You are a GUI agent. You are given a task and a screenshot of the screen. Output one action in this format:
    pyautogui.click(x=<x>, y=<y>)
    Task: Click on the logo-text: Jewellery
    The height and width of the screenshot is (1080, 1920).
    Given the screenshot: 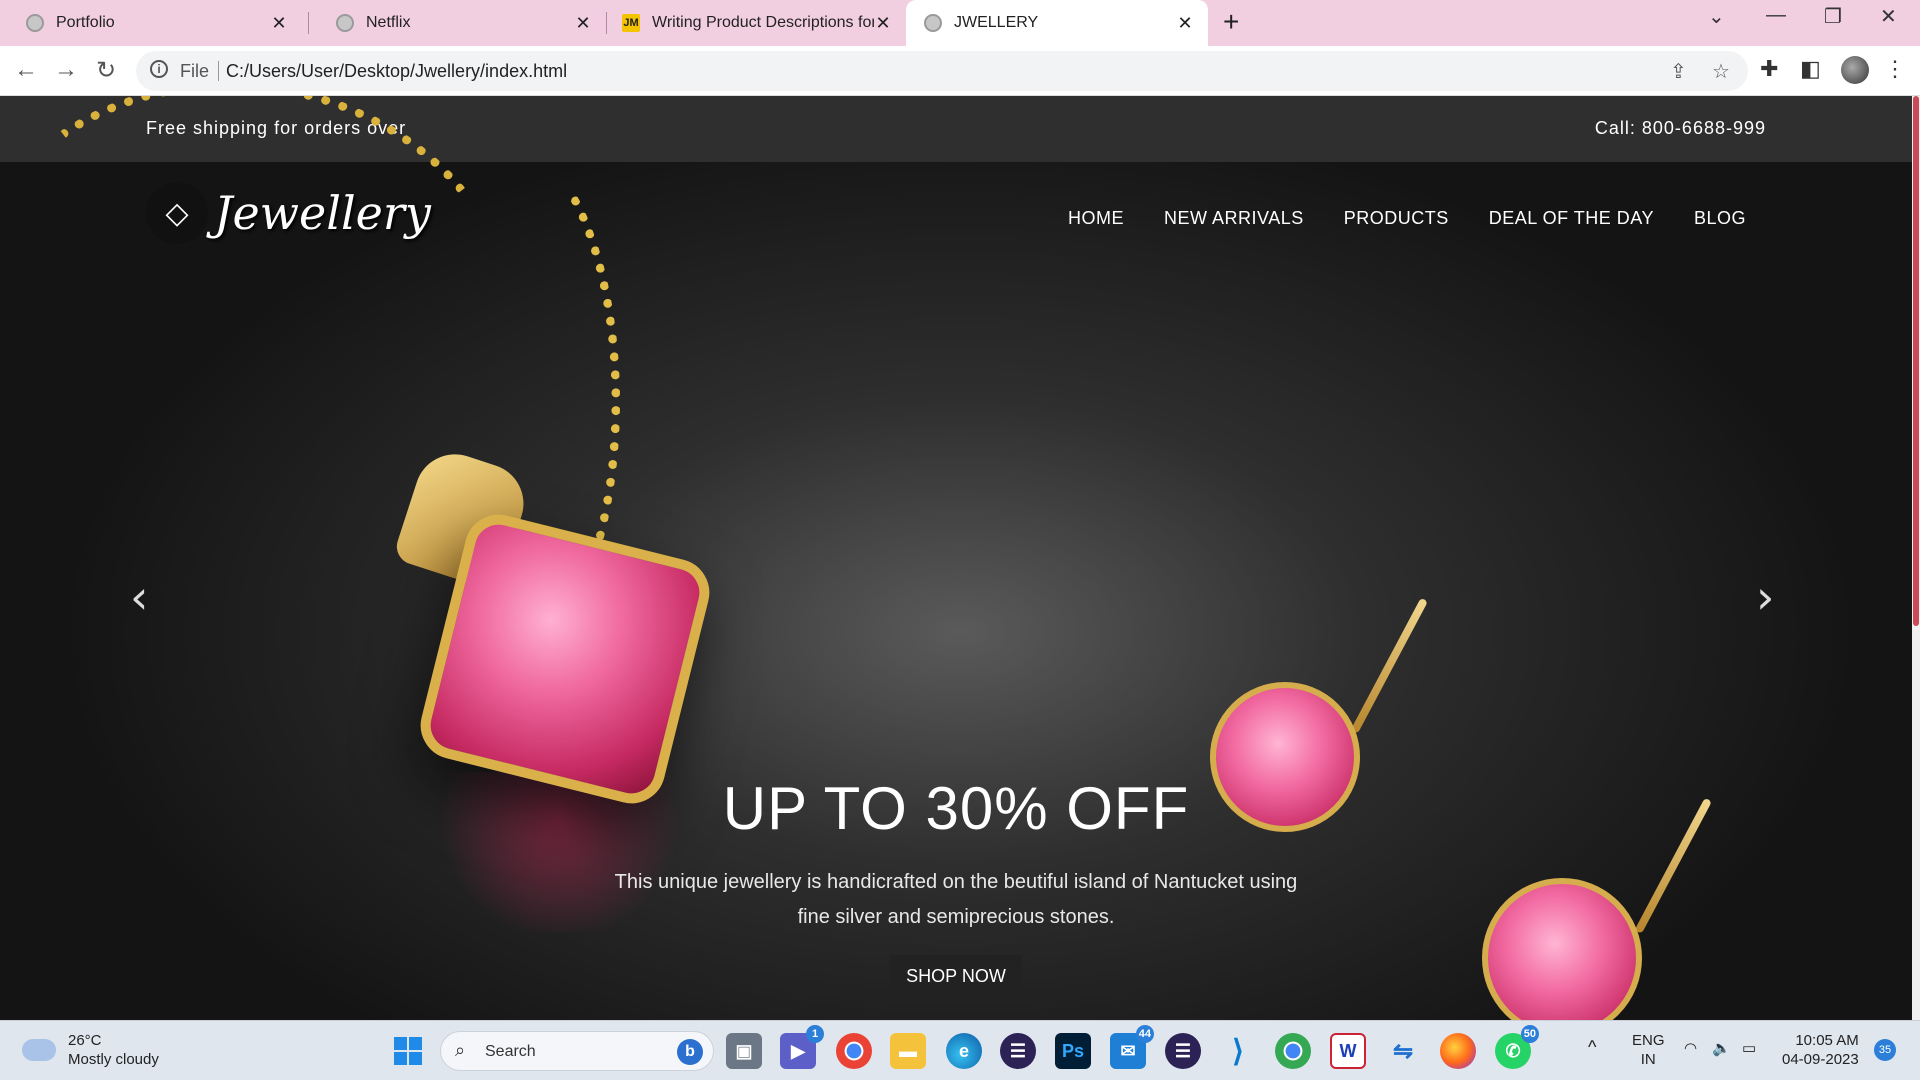 What is the action you would take?
    pyautogui.click(x=322, y=213)
    